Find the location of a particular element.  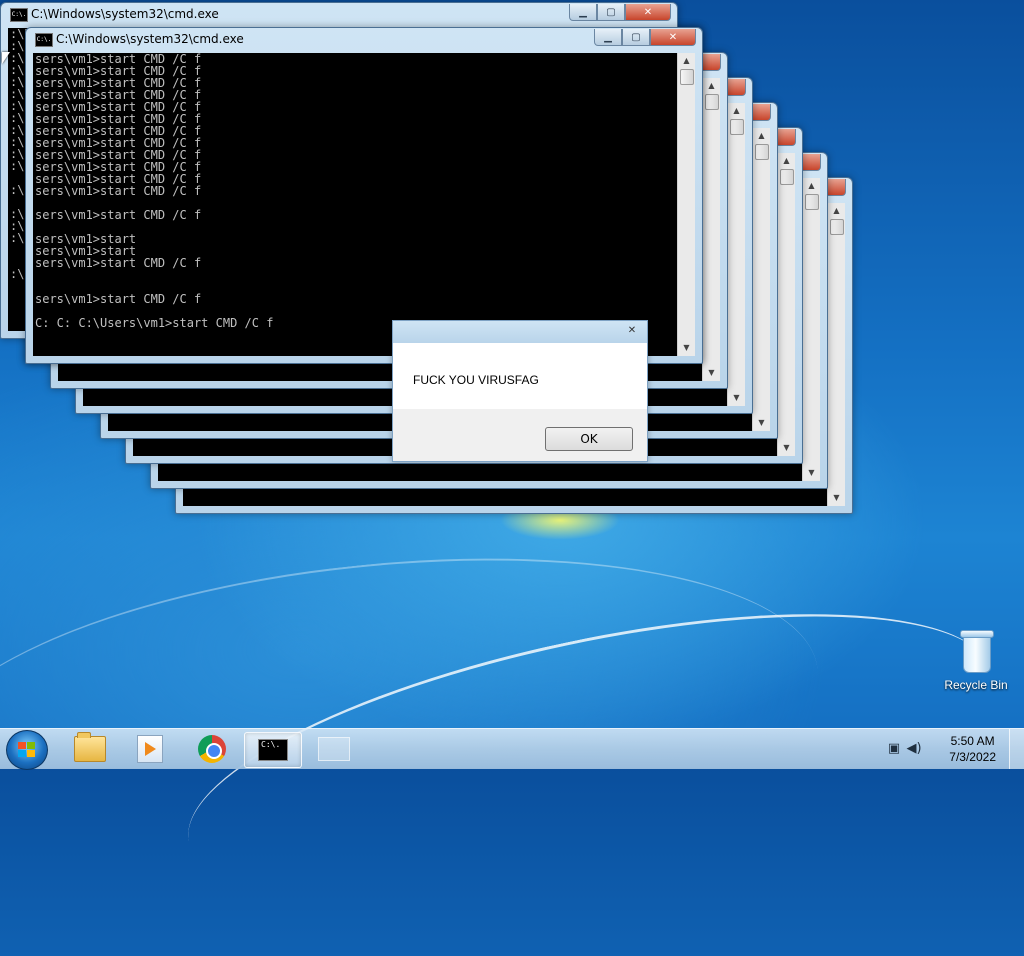

taskbar-window-button is located at coordinates (334, 749).